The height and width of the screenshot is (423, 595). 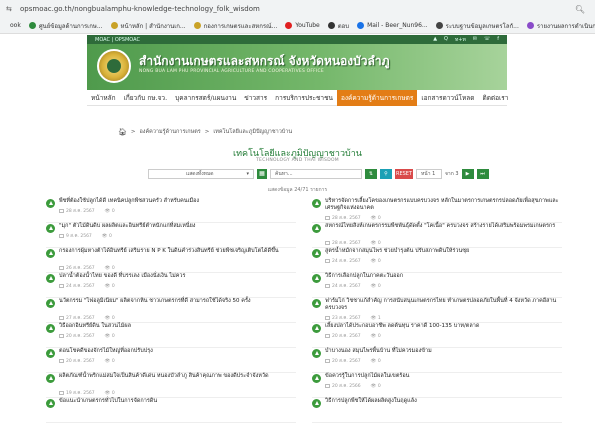 What do you see at coordinates (10, 9) in the screenshot?
I see `site-info-icon: ⇆` at bounding box center [10, 9].